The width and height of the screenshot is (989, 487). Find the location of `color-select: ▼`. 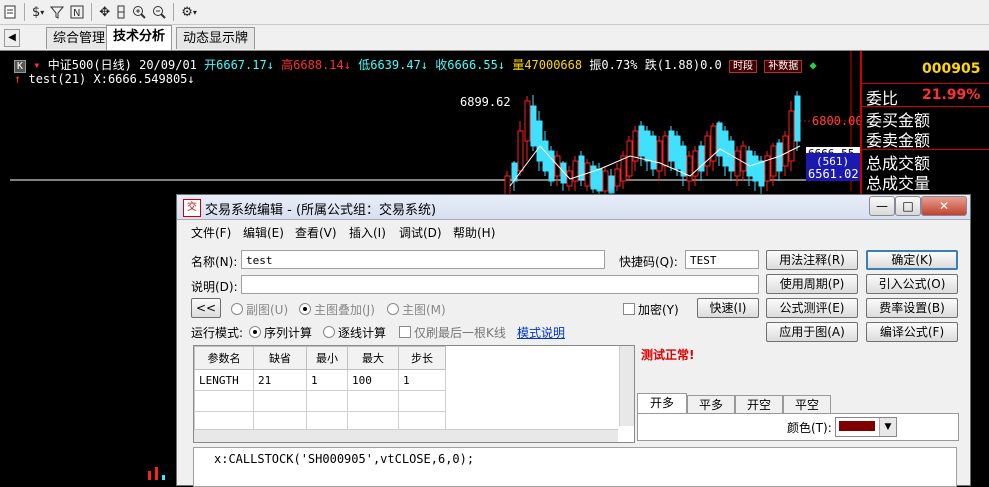

color-select: ▼ is located at coordinates (866, 427).